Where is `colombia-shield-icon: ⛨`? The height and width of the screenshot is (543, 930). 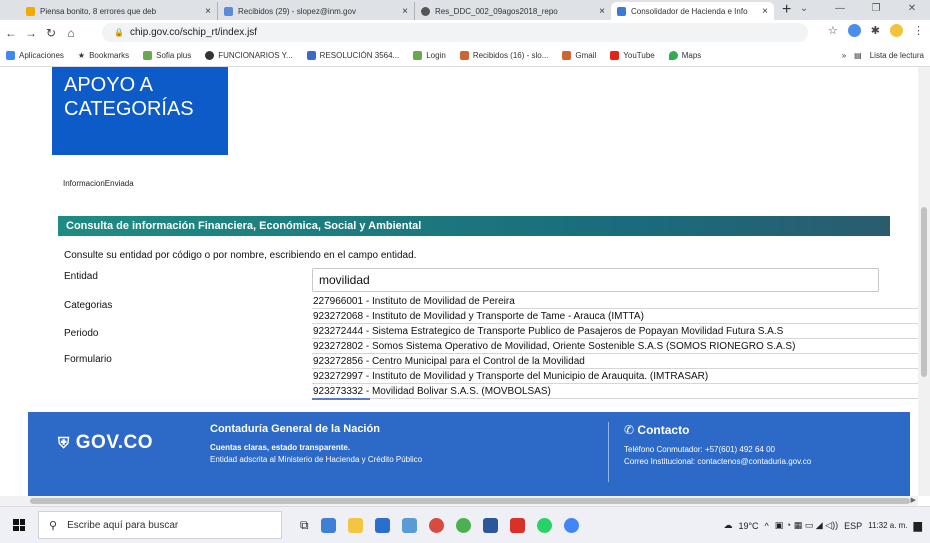 colombia-shield-icon: ⛨ is located at coordinates (64, 443).